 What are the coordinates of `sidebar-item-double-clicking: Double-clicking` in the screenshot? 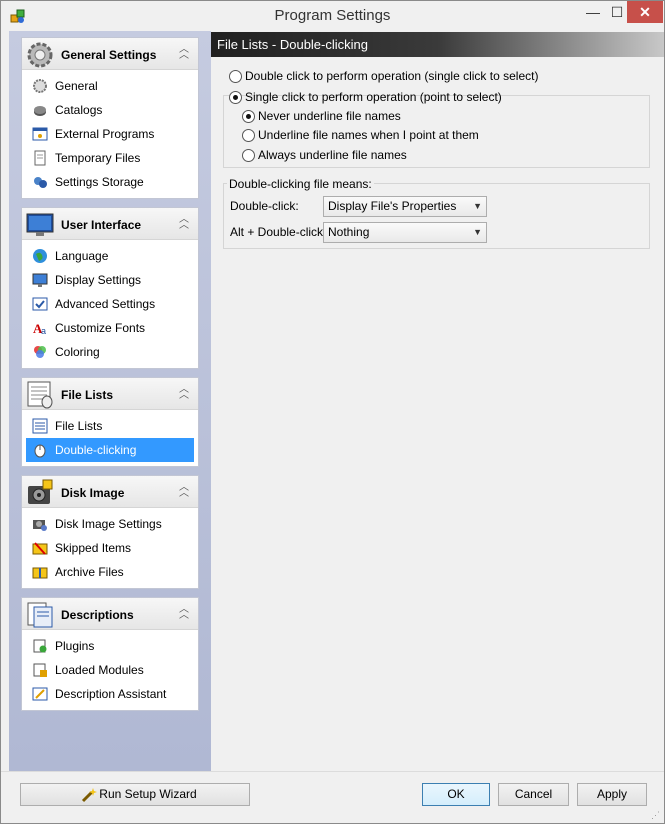 It's located at (110, 450).